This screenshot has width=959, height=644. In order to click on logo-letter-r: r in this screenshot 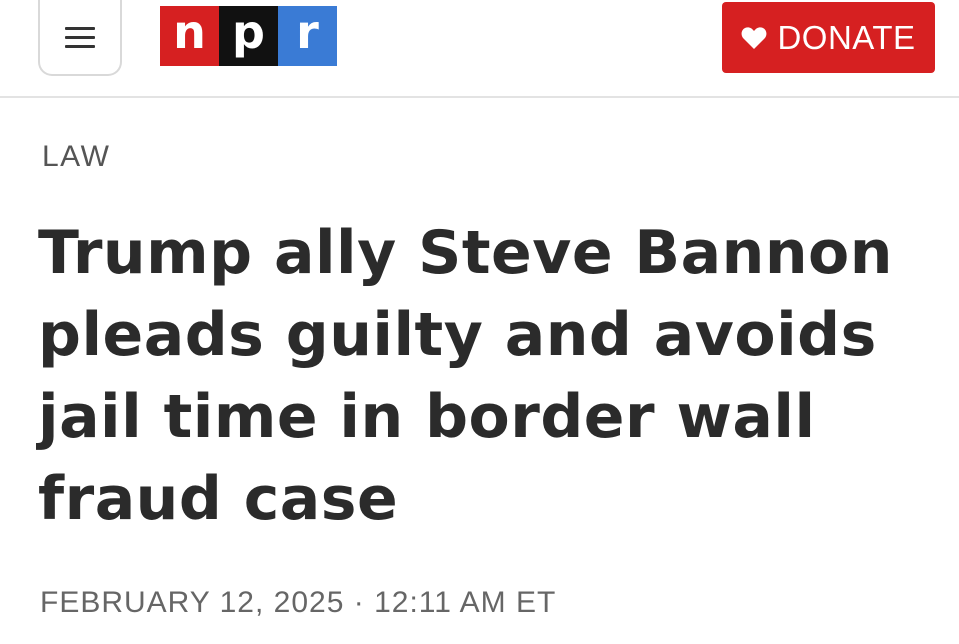, I will do `click(307, 36)`.